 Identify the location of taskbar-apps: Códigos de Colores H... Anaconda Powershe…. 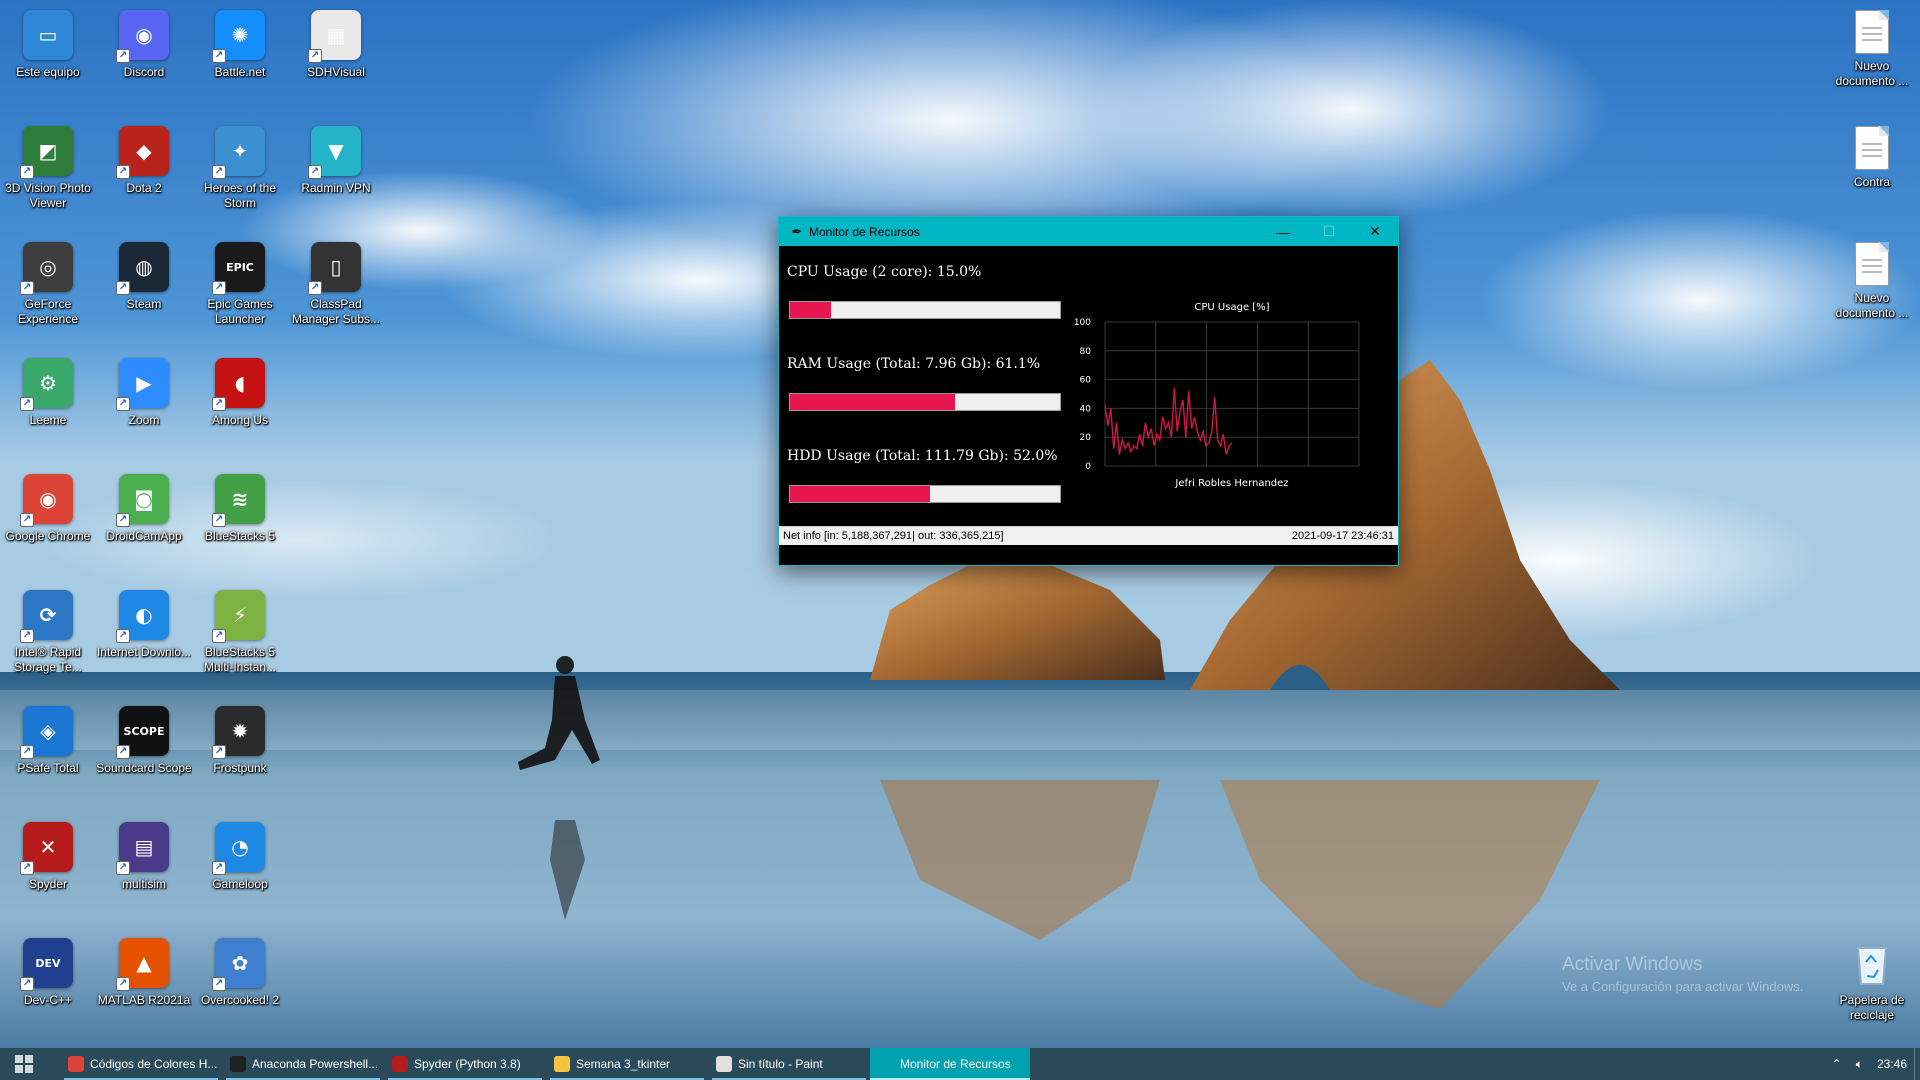
(545, 1064).